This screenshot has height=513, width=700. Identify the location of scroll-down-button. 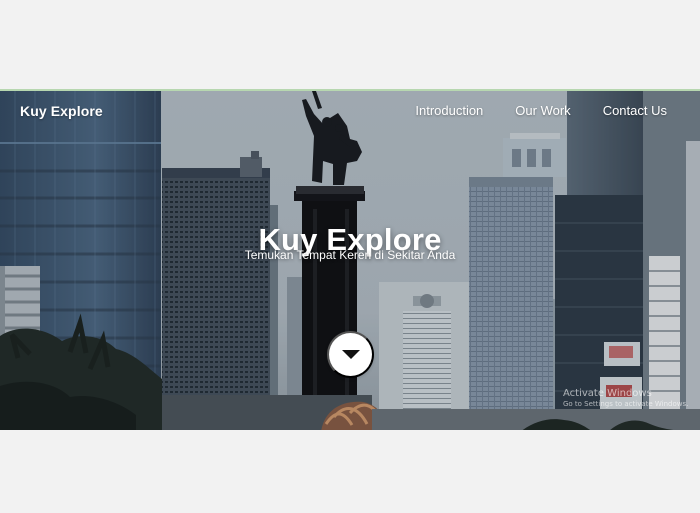
(350, 354).